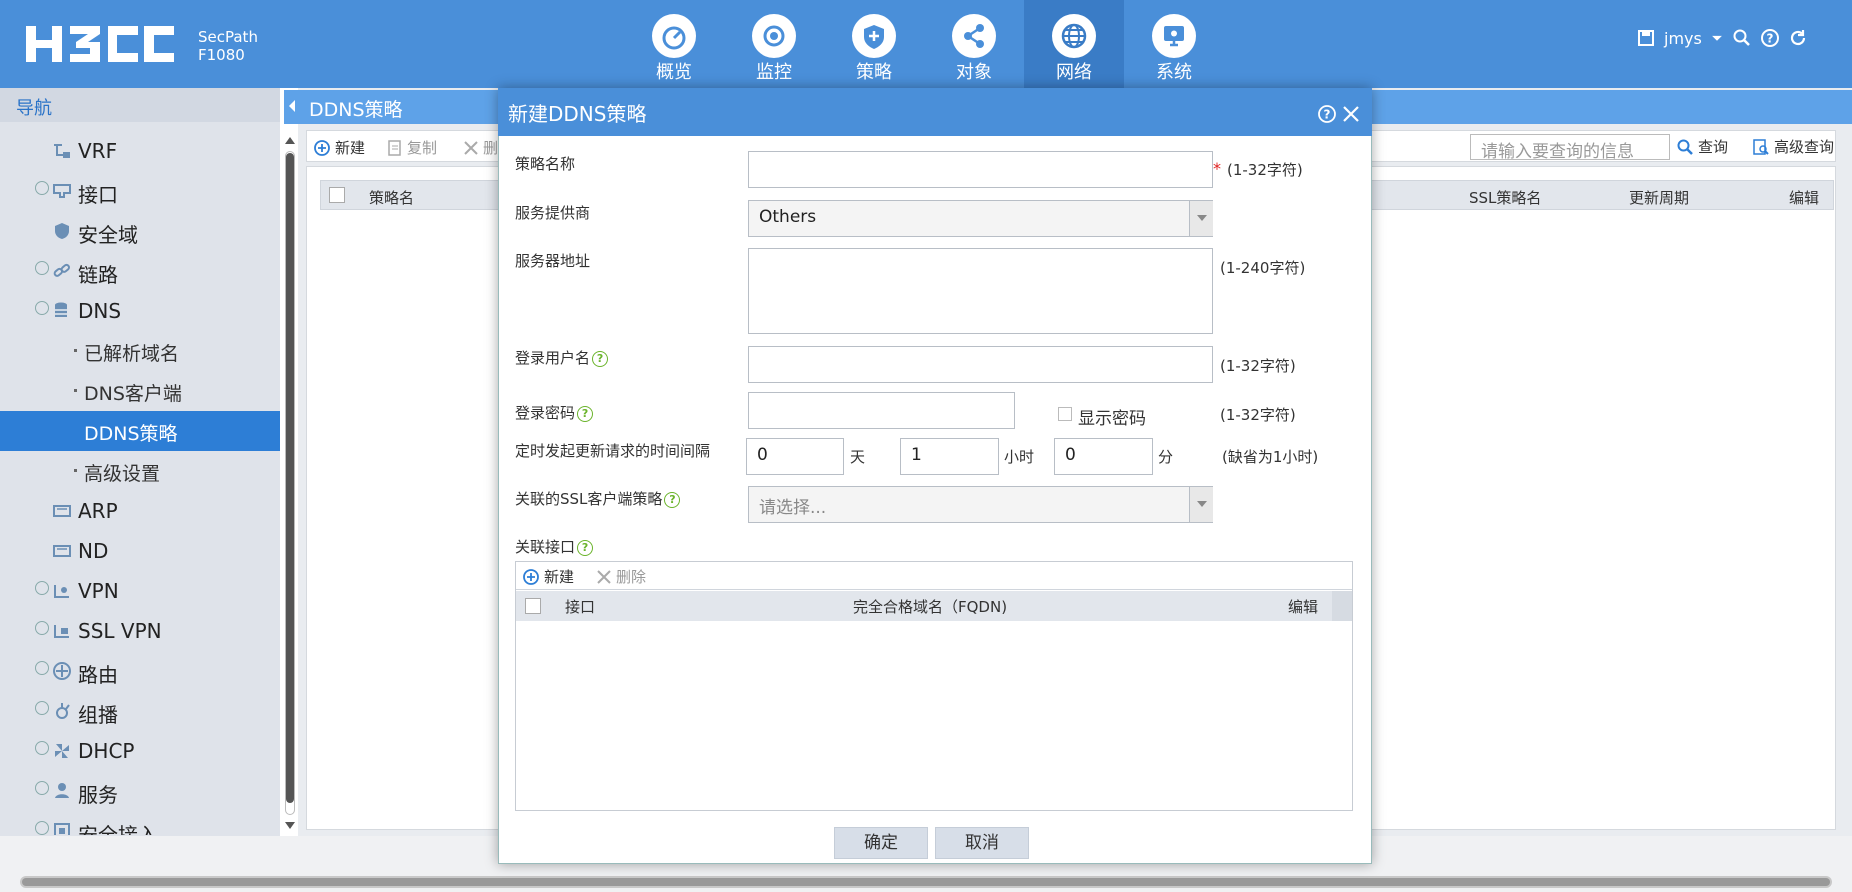 The image size is (1852, 892). Describe the element at coordinates (391, 197) in the screenshot. I see `column-policy-name: 策略名` at that location.